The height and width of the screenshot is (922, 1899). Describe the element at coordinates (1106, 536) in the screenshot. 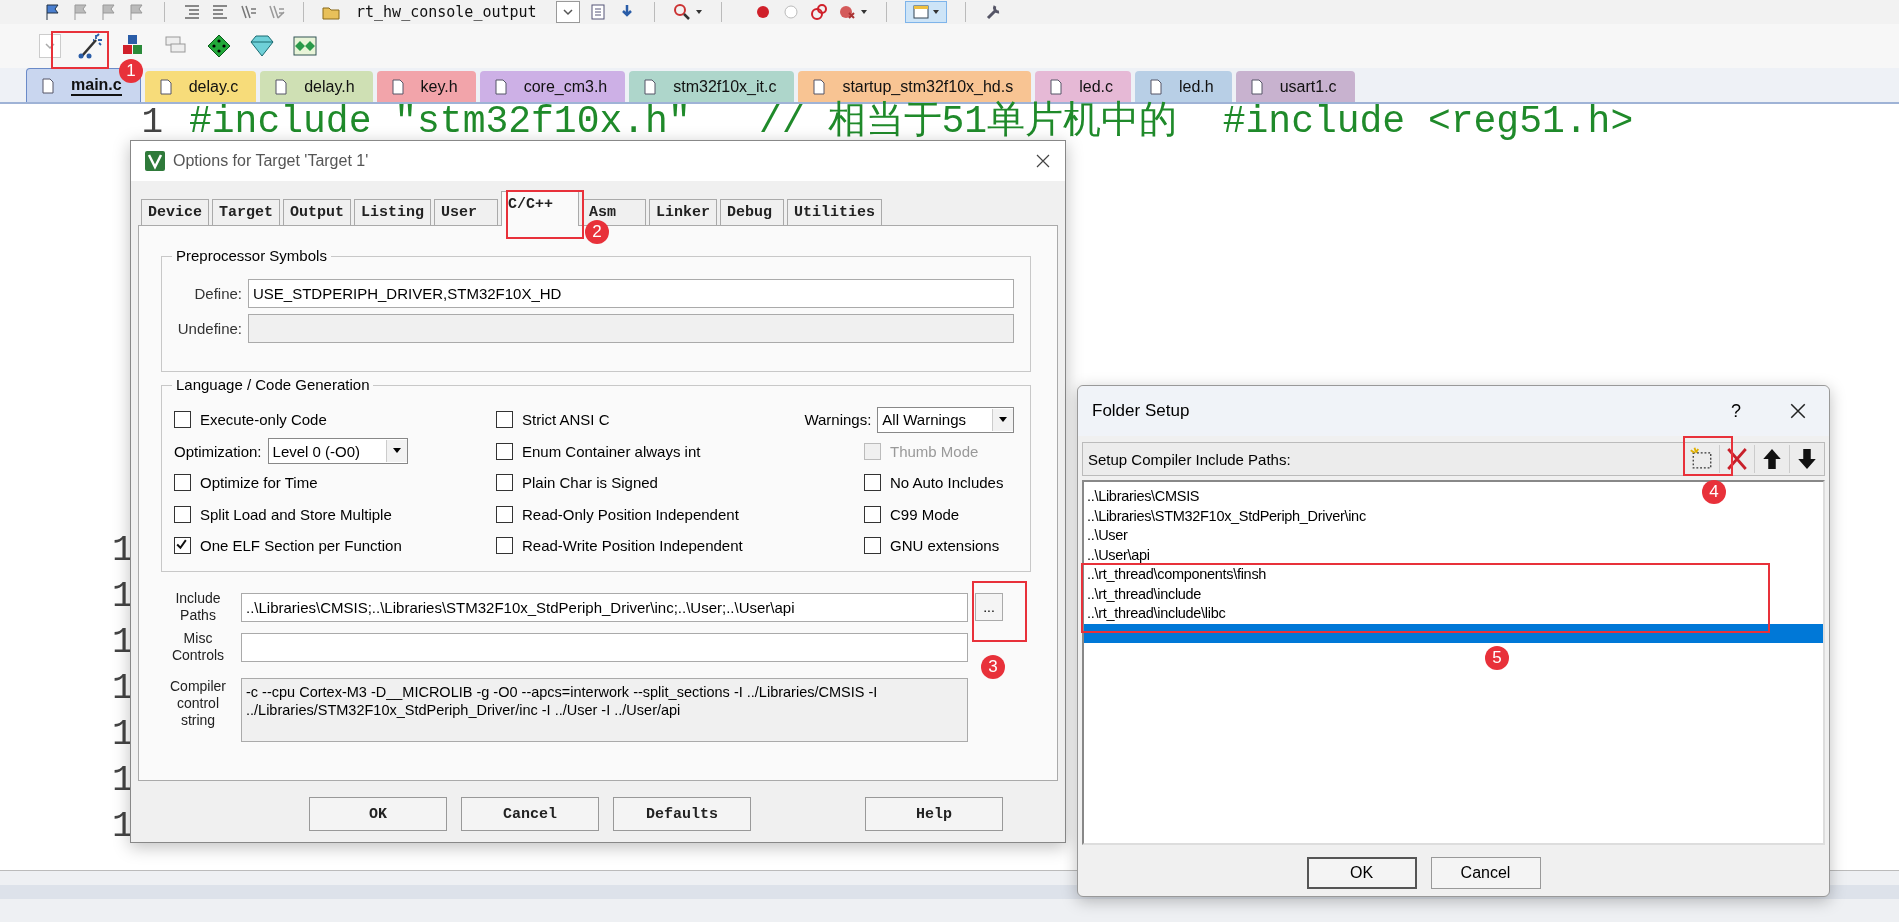

I see `path-item: ..\User` at that location.